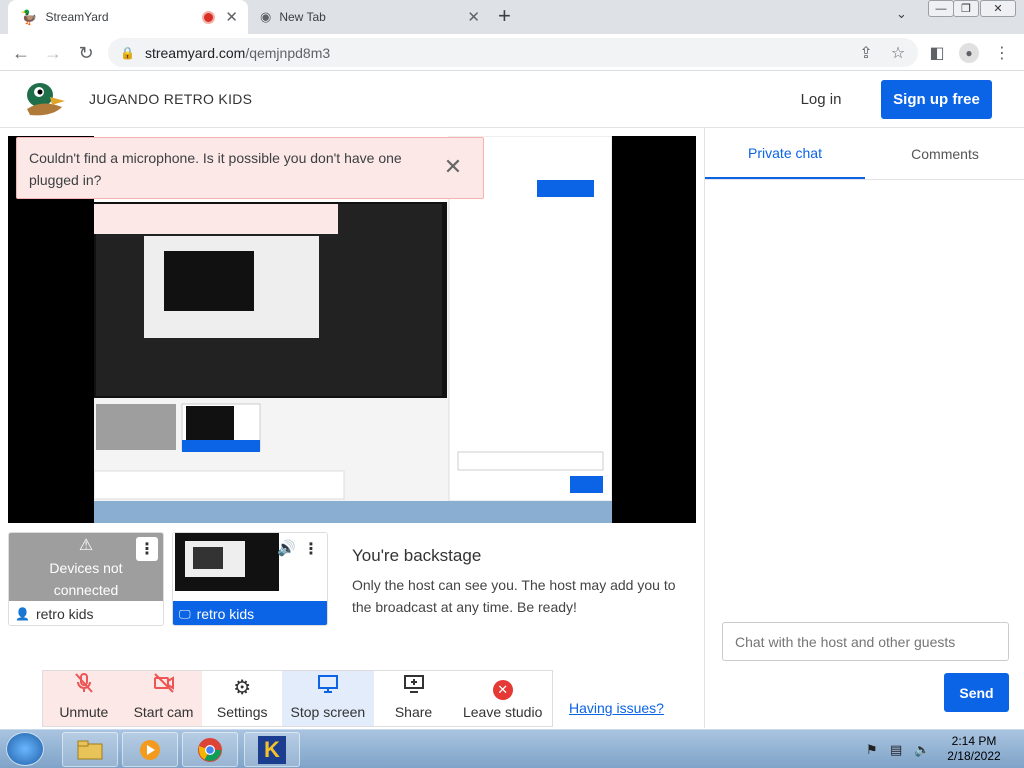 The height and width of the screenshot is (768, 1024). Describe the element at coordinates (1002, 53) in the screenshot. I see `browser-menu-icon: ⋮` at that location.